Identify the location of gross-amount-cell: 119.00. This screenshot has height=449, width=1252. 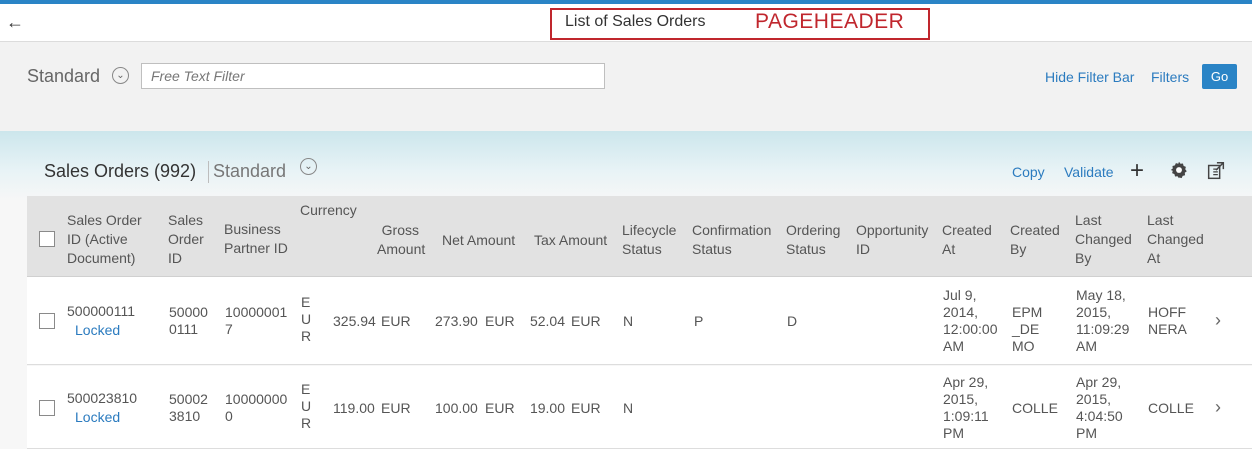
(354, 408).